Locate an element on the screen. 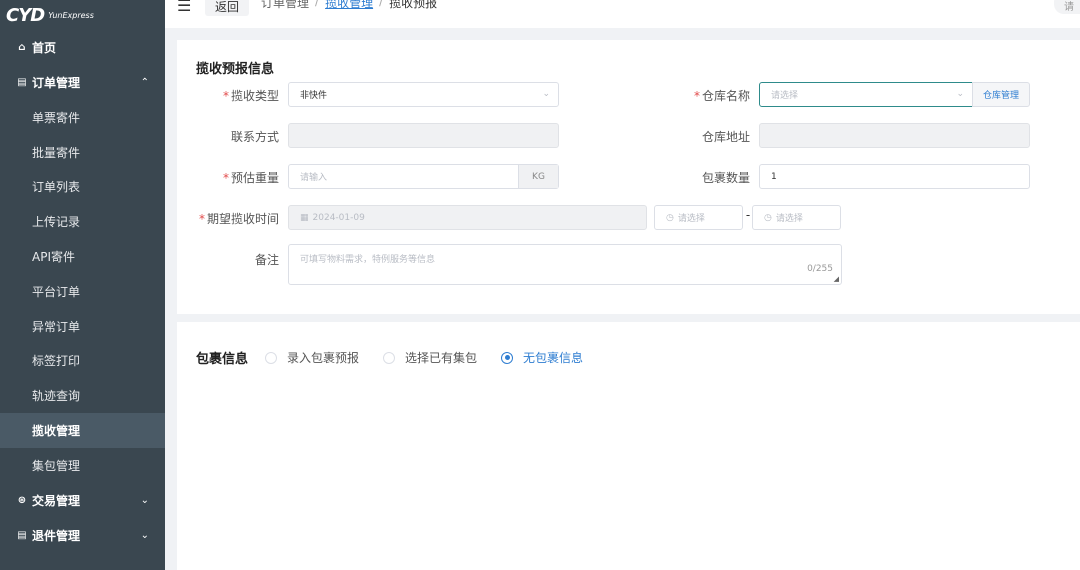  menu-toggle-icon: ☰ is located at coordinates (187, 7).